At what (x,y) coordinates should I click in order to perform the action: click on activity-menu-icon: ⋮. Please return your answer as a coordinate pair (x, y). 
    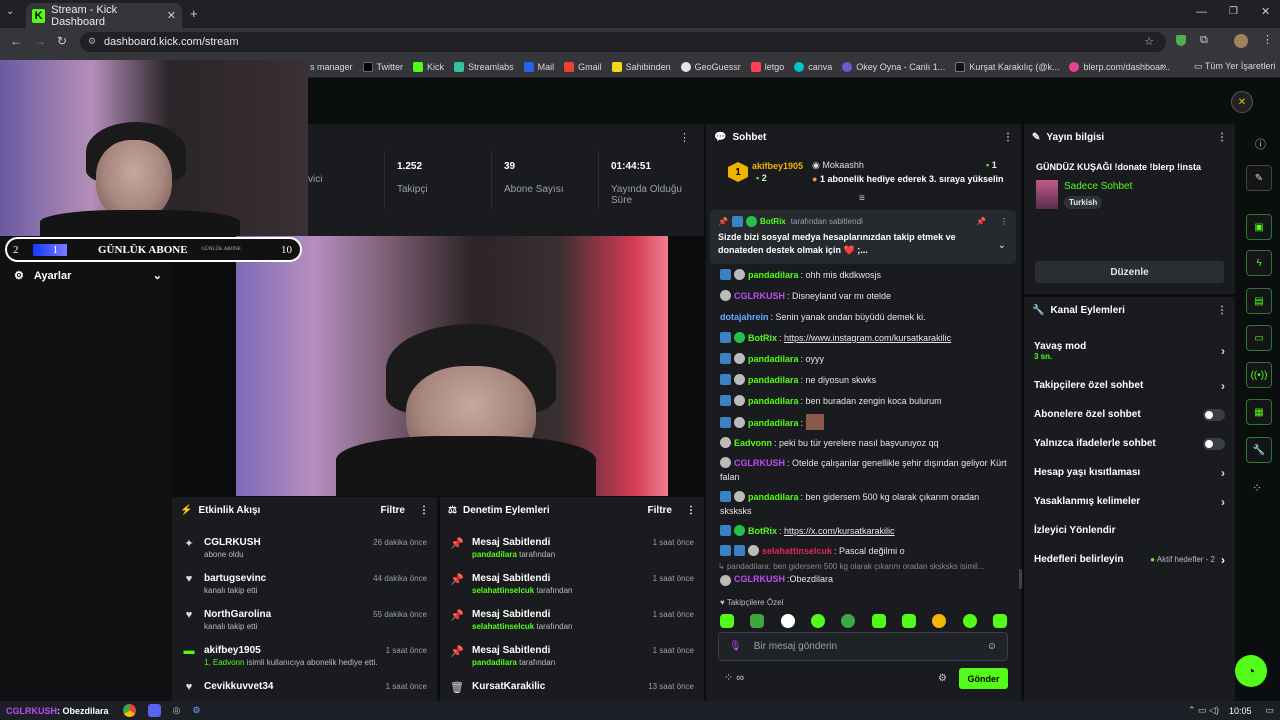
    Looking at the image, I should click on (424, 510).